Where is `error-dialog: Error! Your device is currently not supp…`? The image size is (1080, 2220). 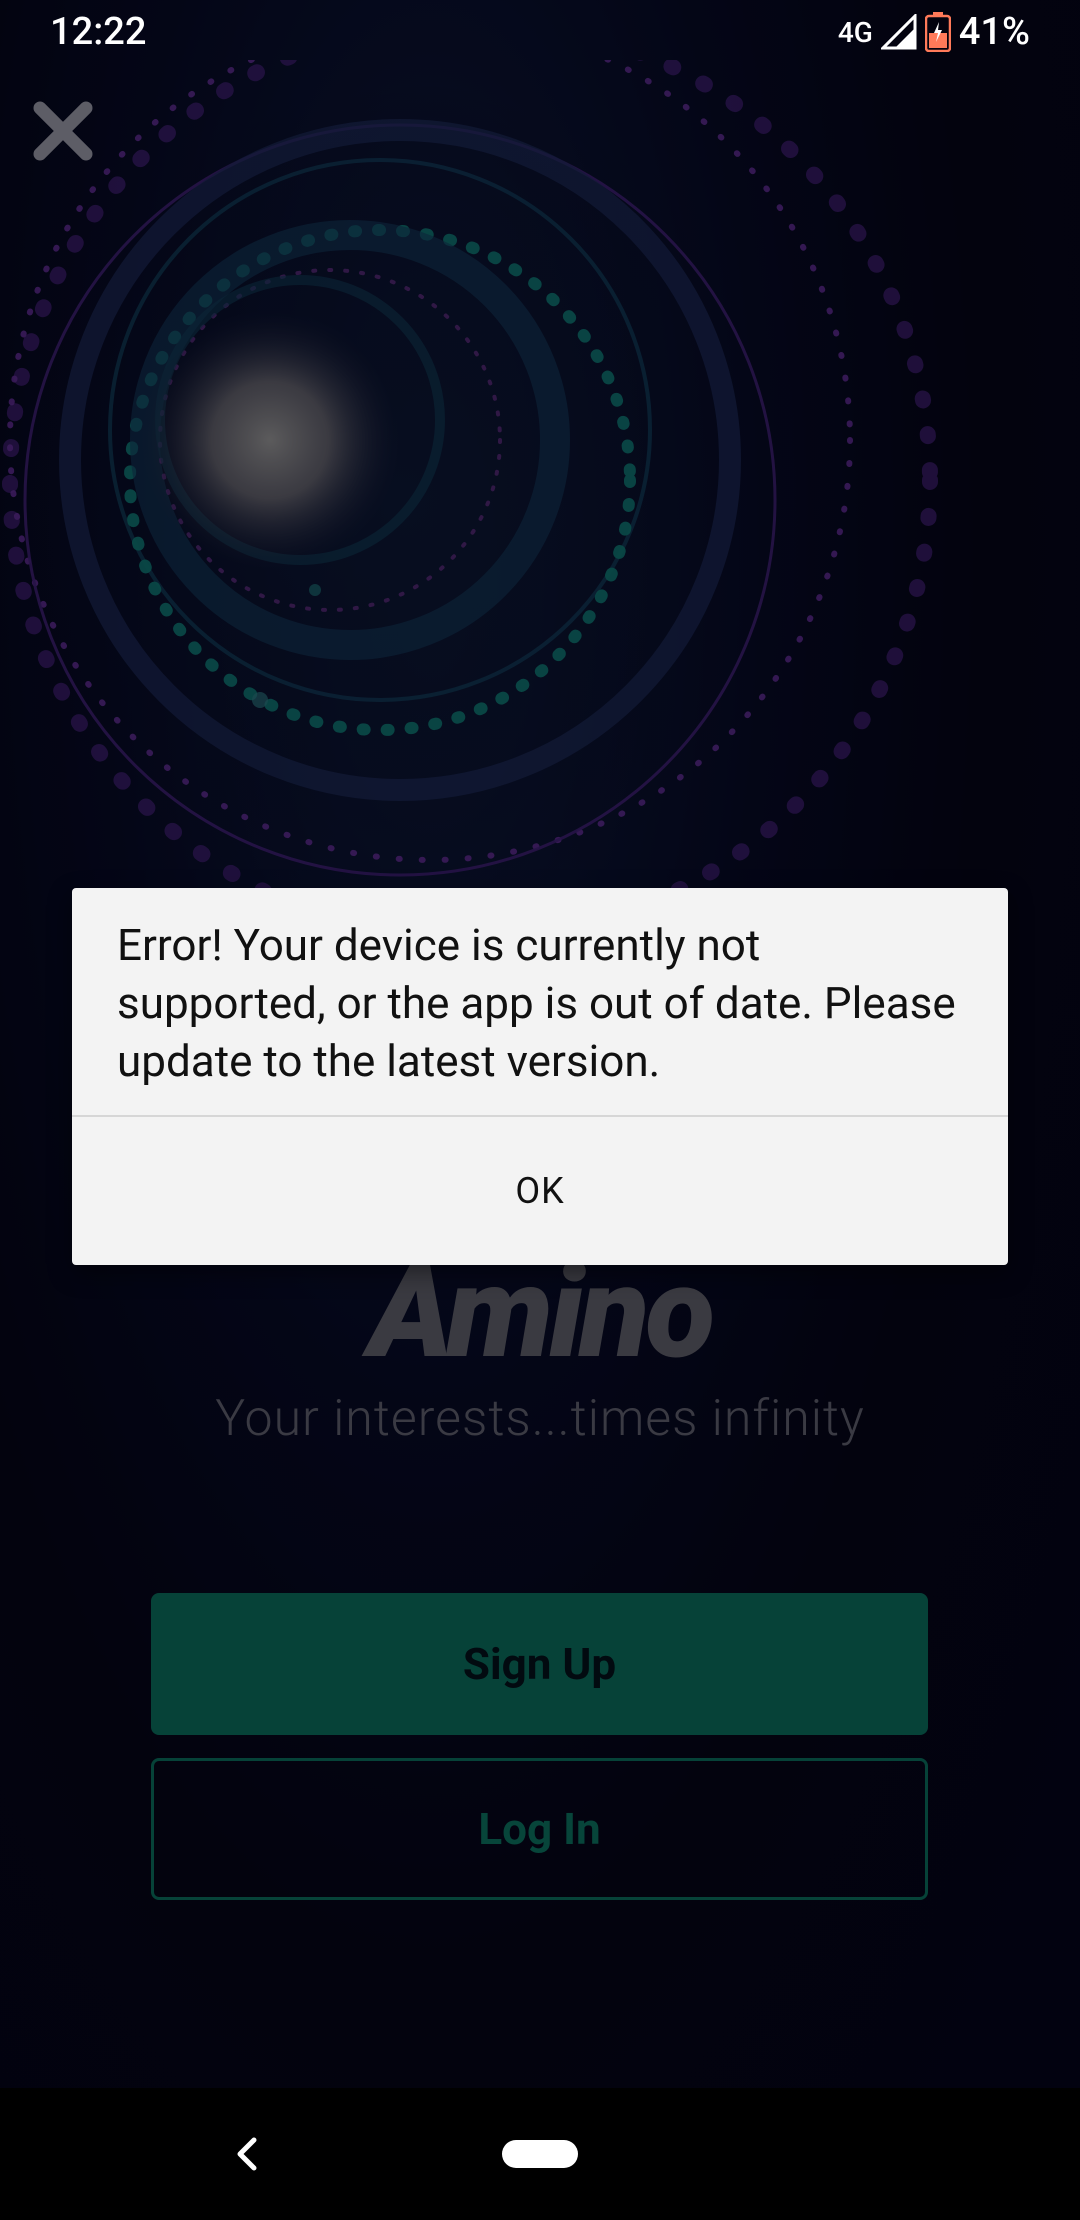 error-dialog: Error! Your device is currently not supp… is located at coordinates (540, 1076).